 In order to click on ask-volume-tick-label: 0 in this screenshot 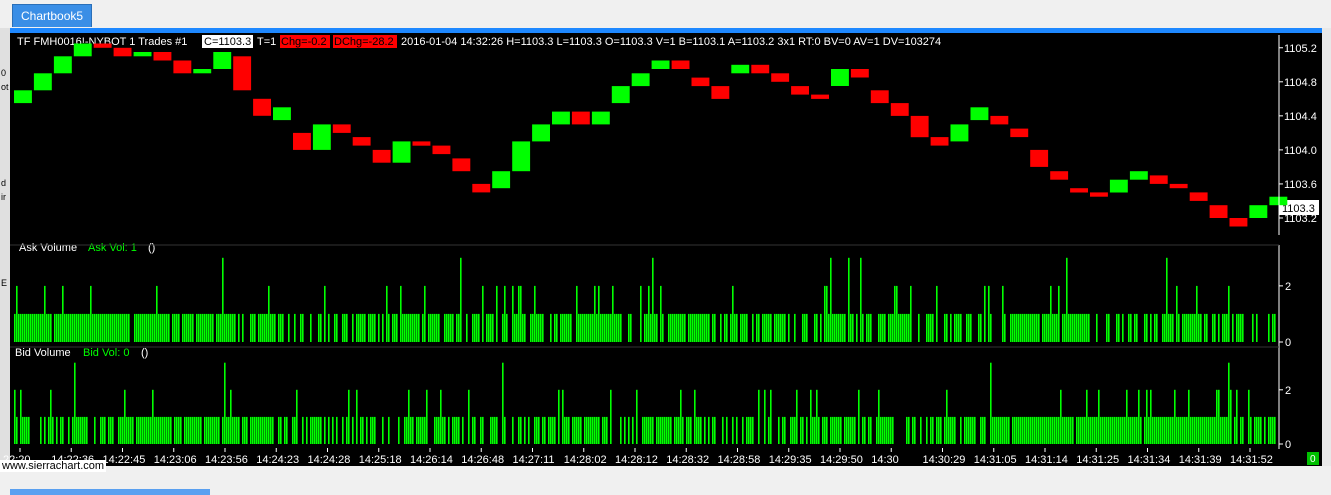, I will do `click(1288, 343)`.